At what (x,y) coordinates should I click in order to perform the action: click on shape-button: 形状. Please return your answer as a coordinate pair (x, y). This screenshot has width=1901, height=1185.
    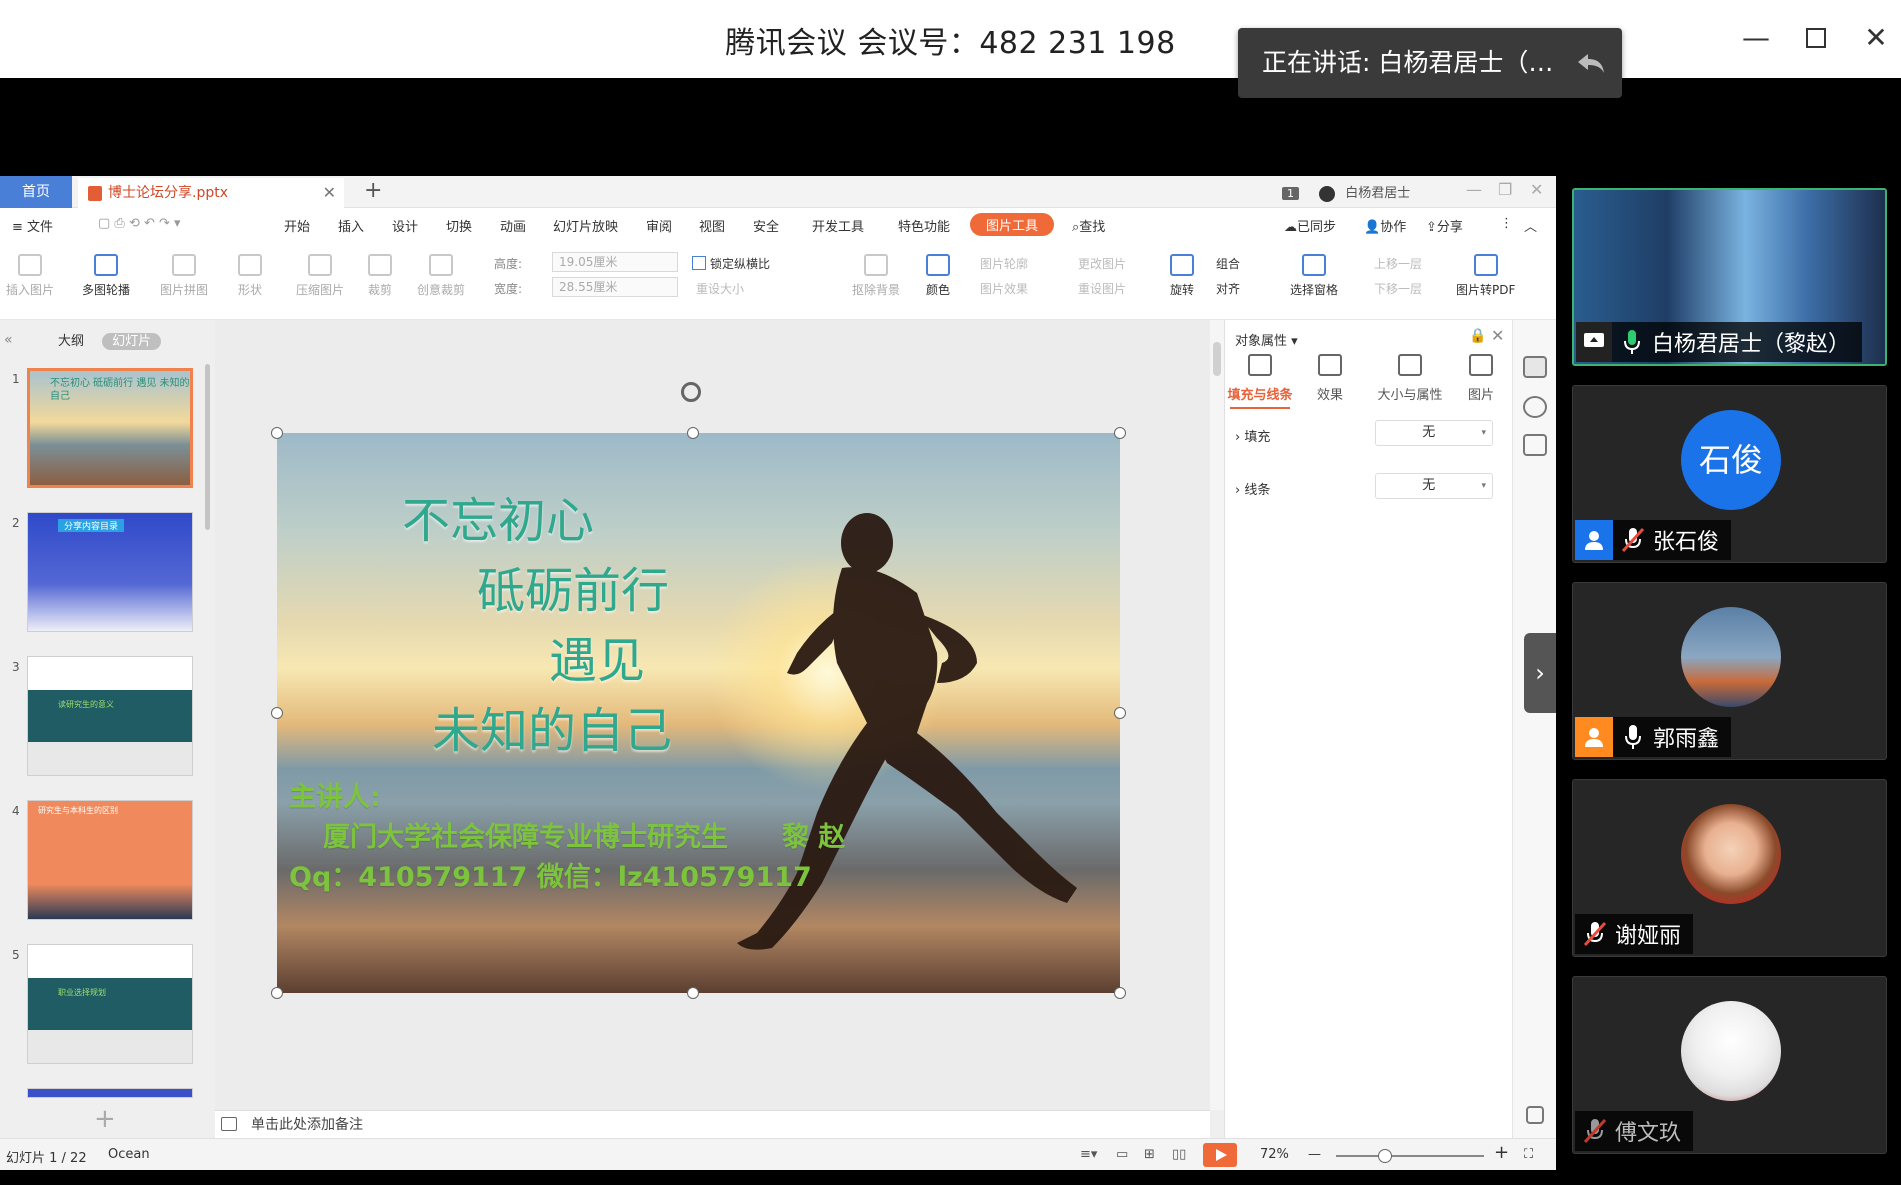
    Looking at the image, I should click on (250, 276).